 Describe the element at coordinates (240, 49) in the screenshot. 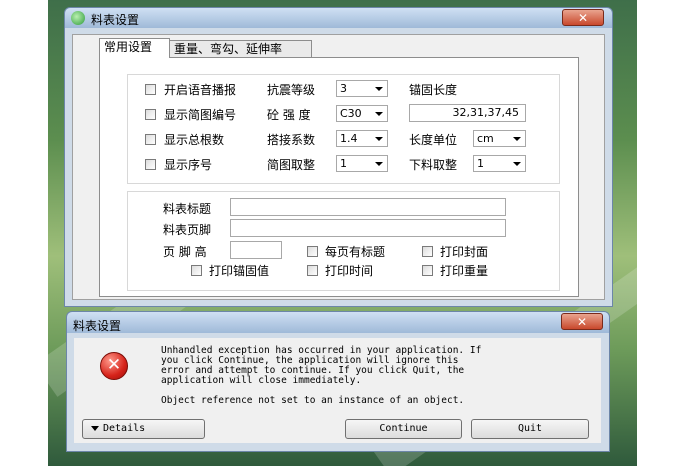

I see `tab-weight-hook-elongation: 重量、弯勾、延伸率` at that location.